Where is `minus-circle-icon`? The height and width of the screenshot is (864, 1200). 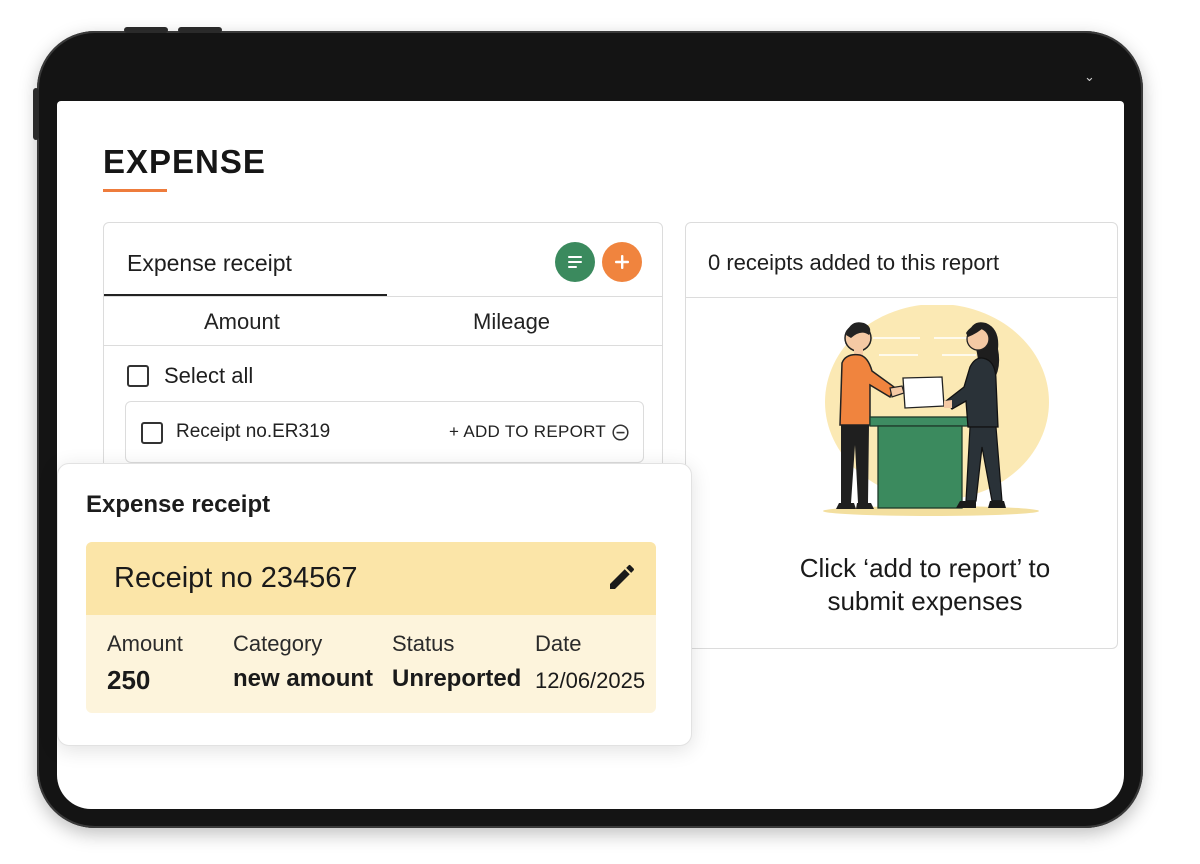 minus-circle-icon is located at coordinates (620, 432).